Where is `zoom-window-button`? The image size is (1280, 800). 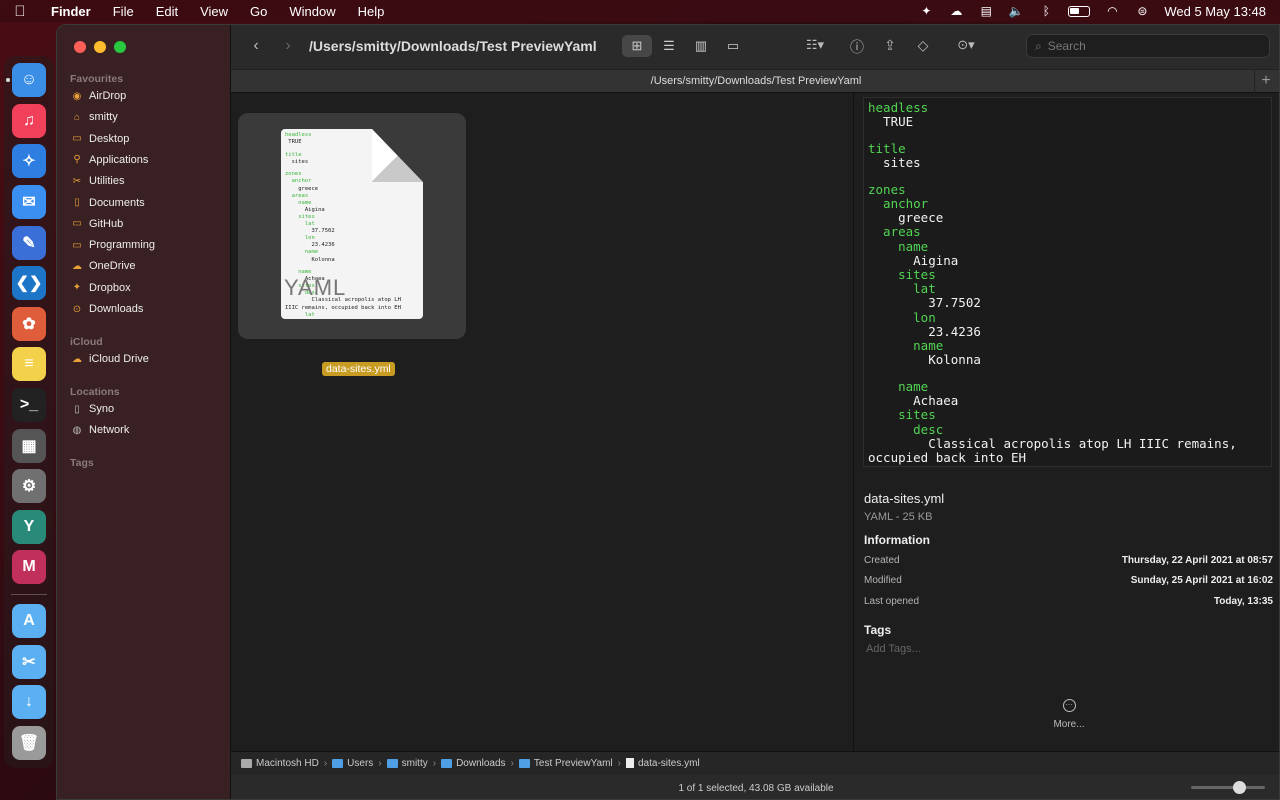
zoom-window-button is located at coordinates (120, 47).